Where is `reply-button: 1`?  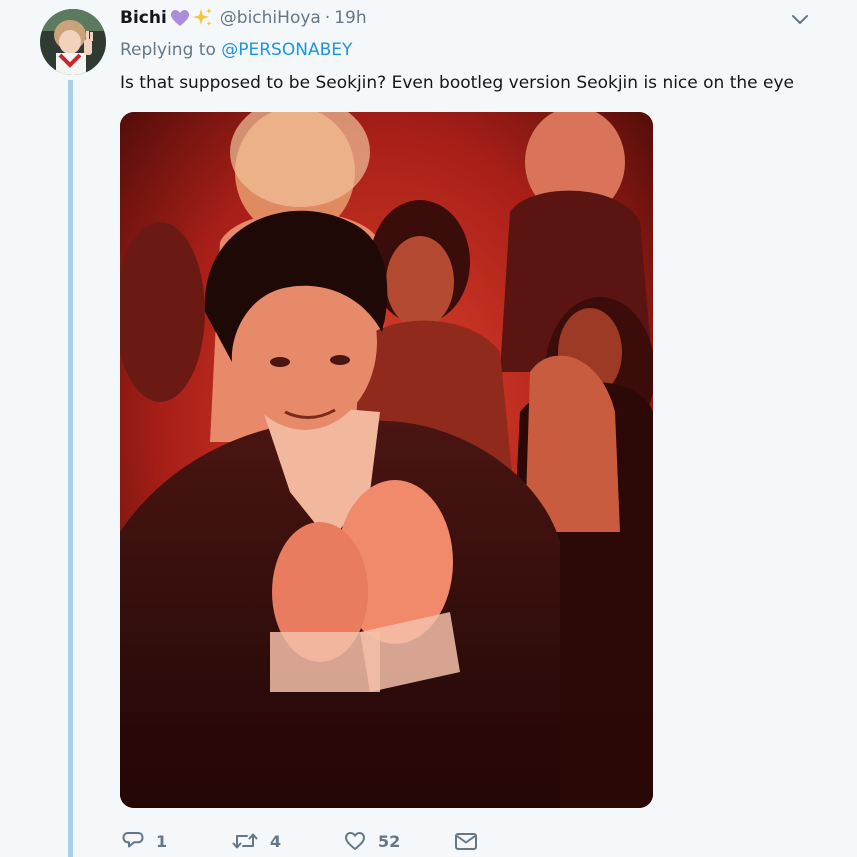 reply-button: 1 is located at coordinates (144, 841).